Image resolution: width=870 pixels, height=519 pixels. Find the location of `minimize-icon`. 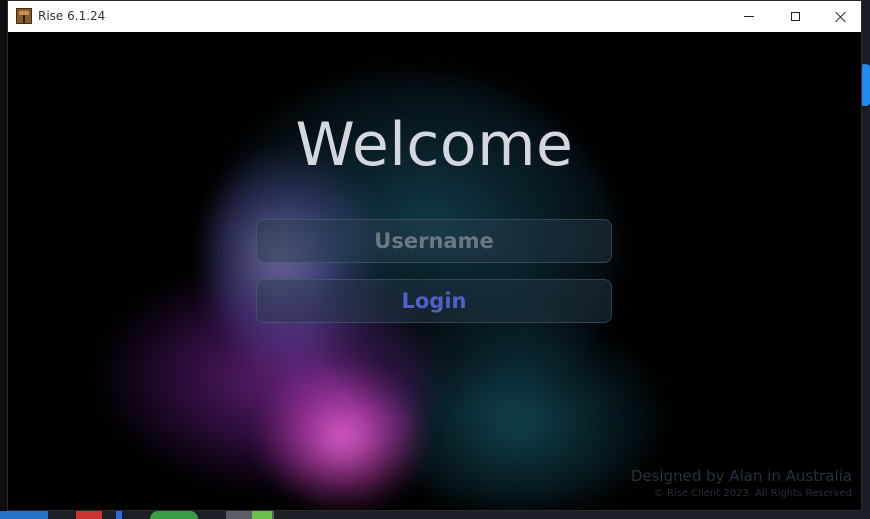

minimize-icon is located at coordinates (749, 16).